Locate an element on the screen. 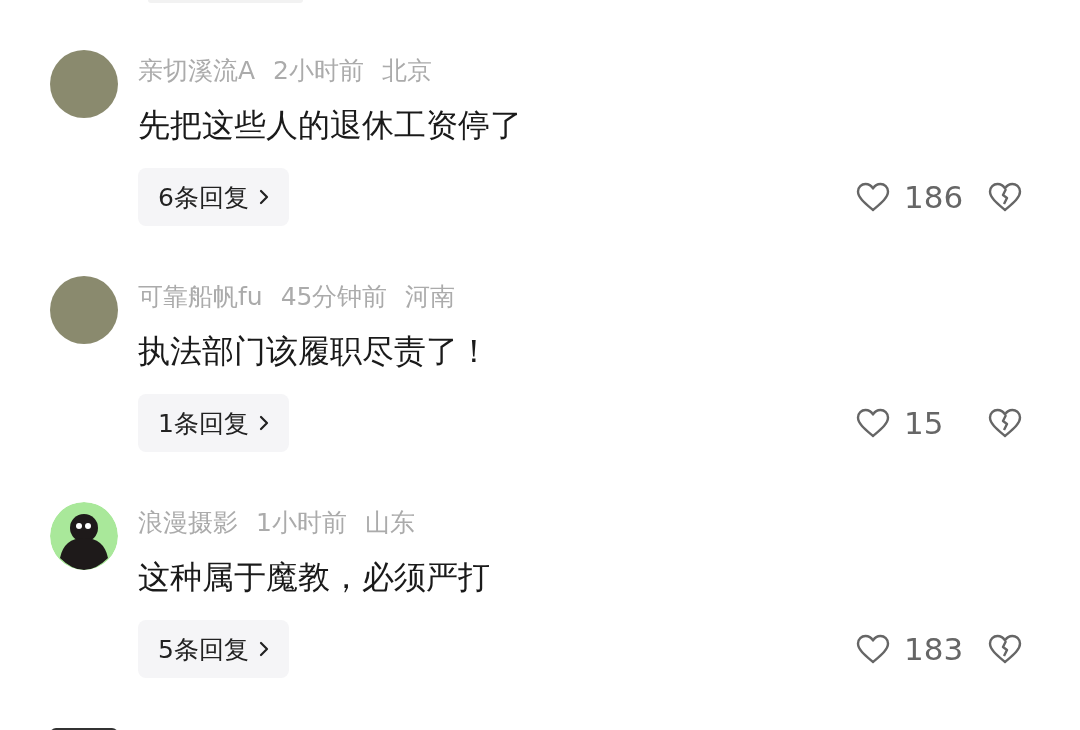 This screenshot has height=730, width=1080. like-count: 183 is located at coordinates (934, 649).